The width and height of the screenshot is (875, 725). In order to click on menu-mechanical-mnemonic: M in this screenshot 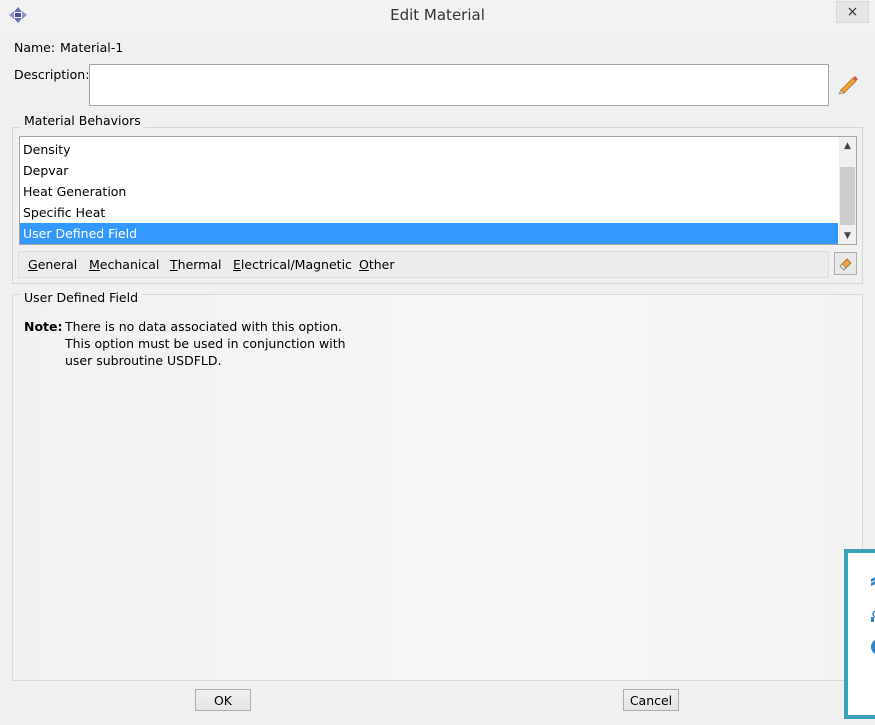, I will do `click(94, 264)`.